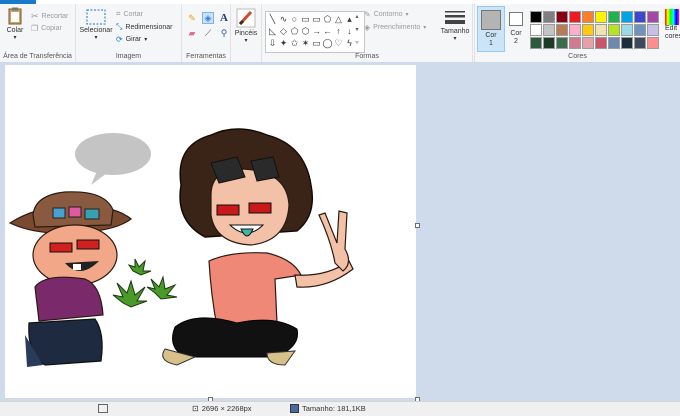  I want to click on shape-option: →, so click(316, 31).